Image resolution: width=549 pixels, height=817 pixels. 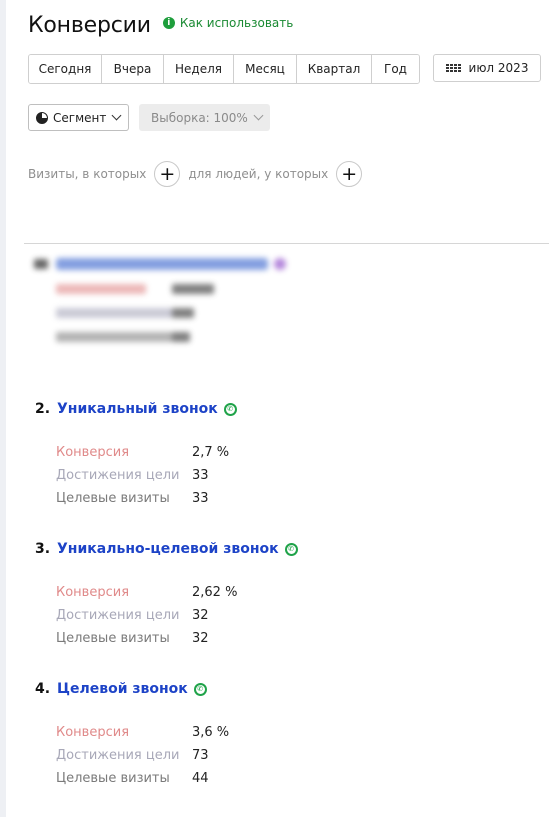 I want to click on segment-dropdown: Сегмент, so click(x=78, y=117).